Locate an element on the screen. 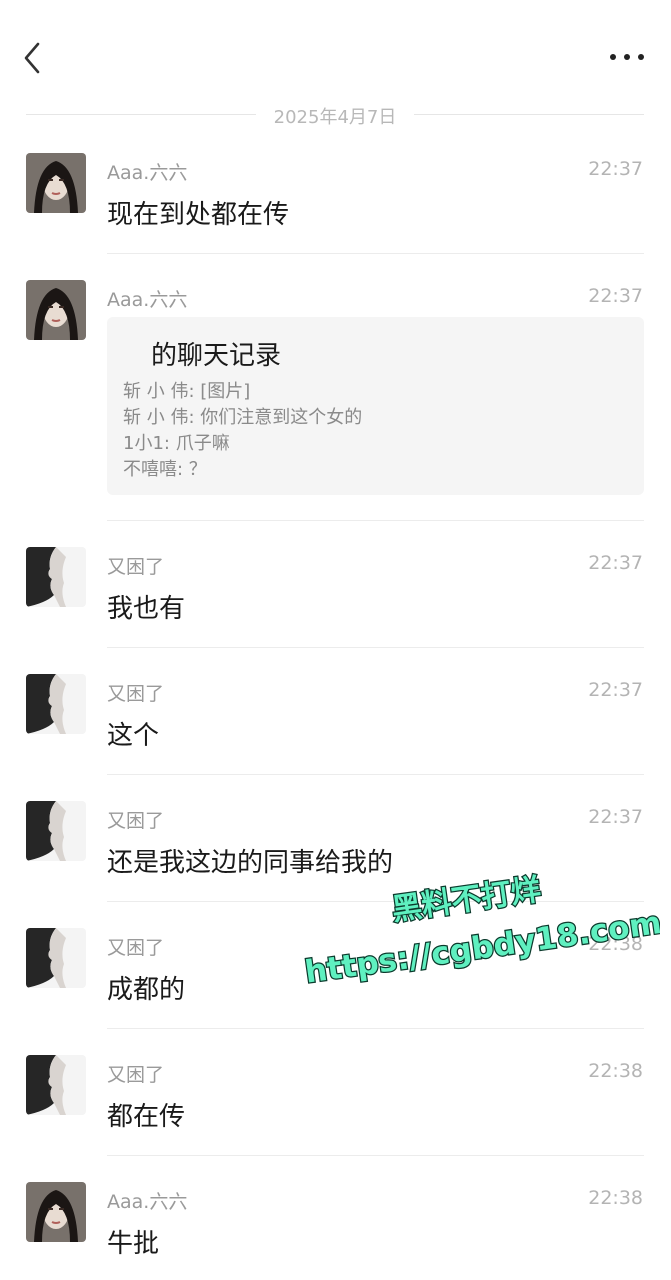  chevron-left-icon is located at coordinates (32, 58).